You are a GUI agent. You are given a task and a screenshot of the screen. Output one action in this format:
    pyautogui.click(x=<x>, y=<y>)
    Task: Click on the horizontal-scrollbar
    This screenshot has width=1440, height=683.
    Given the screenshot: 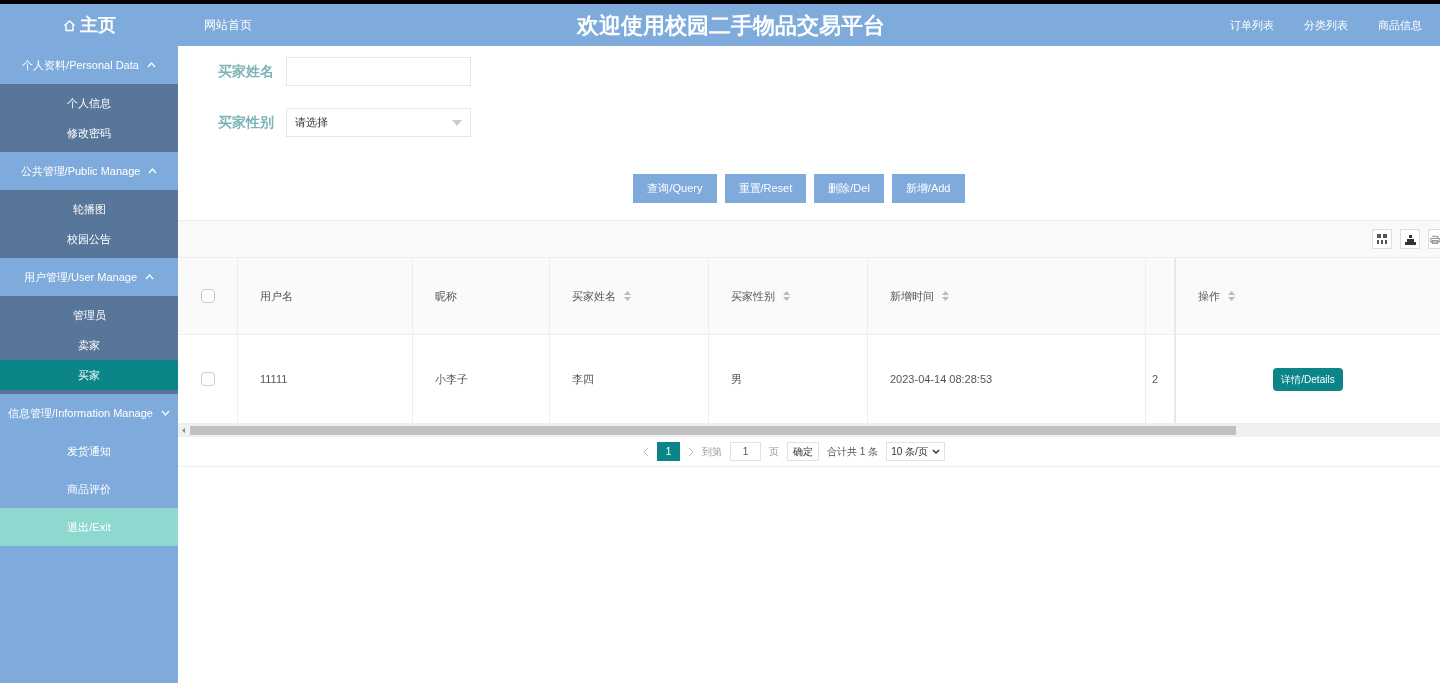 What is the action you would take?
    pyautogui.click(x=809, y=430)
    